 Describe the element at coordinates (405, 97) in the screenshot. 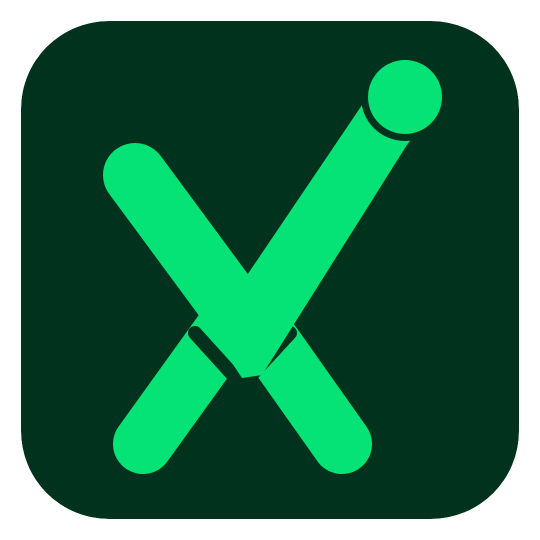

I see `check-dot` at that location.